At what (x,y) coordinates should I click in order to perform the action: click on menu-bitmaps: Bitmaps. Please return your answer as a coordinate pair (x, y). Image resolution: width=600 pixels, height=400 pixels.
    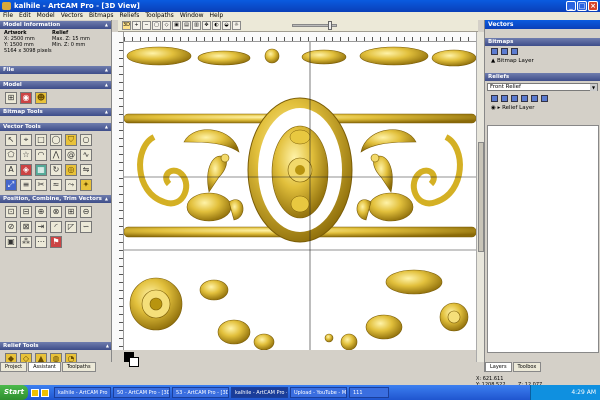
    Looking at the image, I should click on (101, 16).